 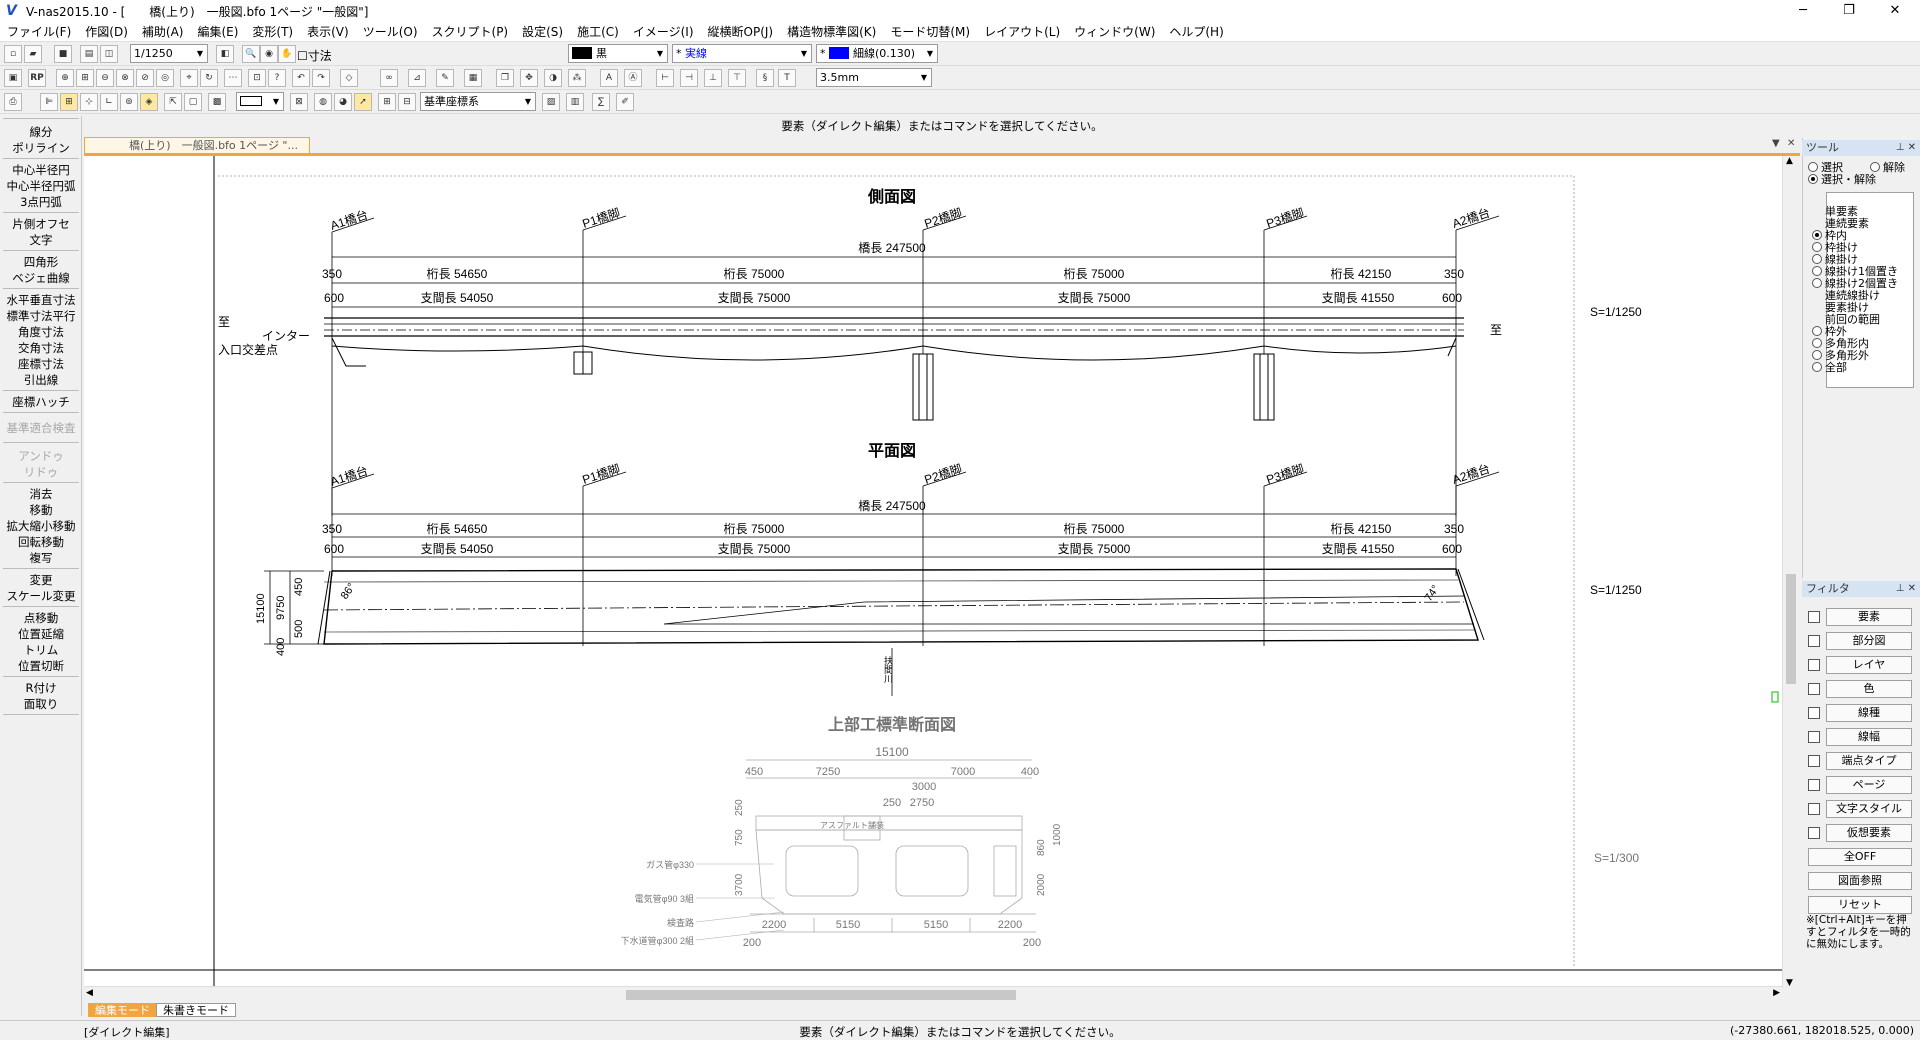 I want to click on grid-icon: ⋯, so click(x=233, y=78).